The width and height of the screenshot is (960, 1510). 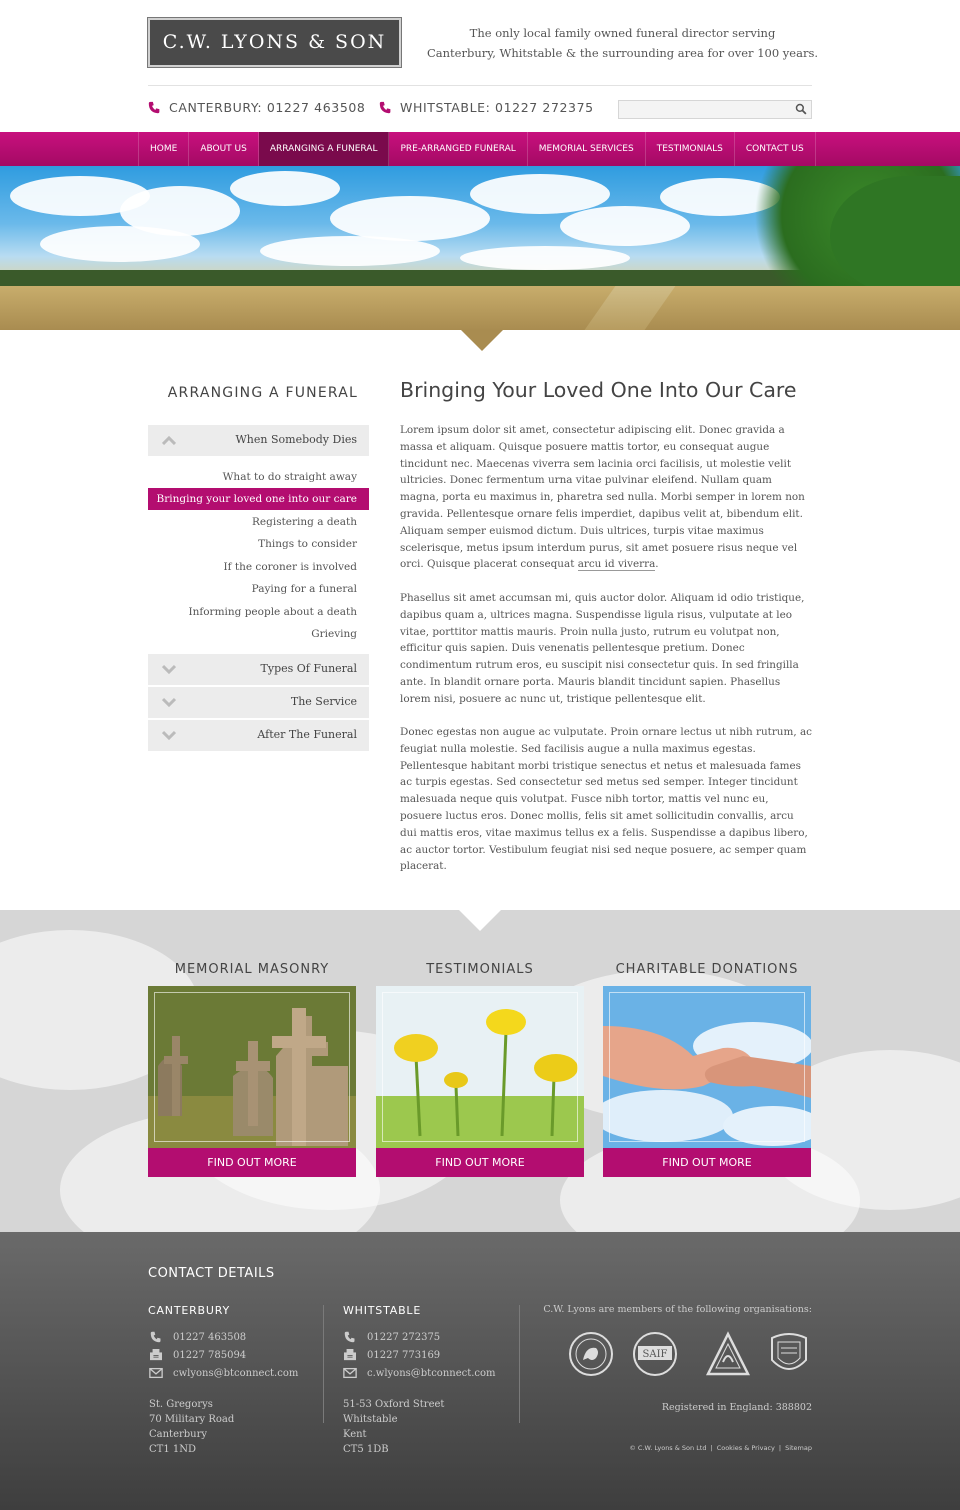 What do you see at coordinates (323, 701) in the screenshot?
I see `accordion-label: The Service` at bounding box center [323, 701].